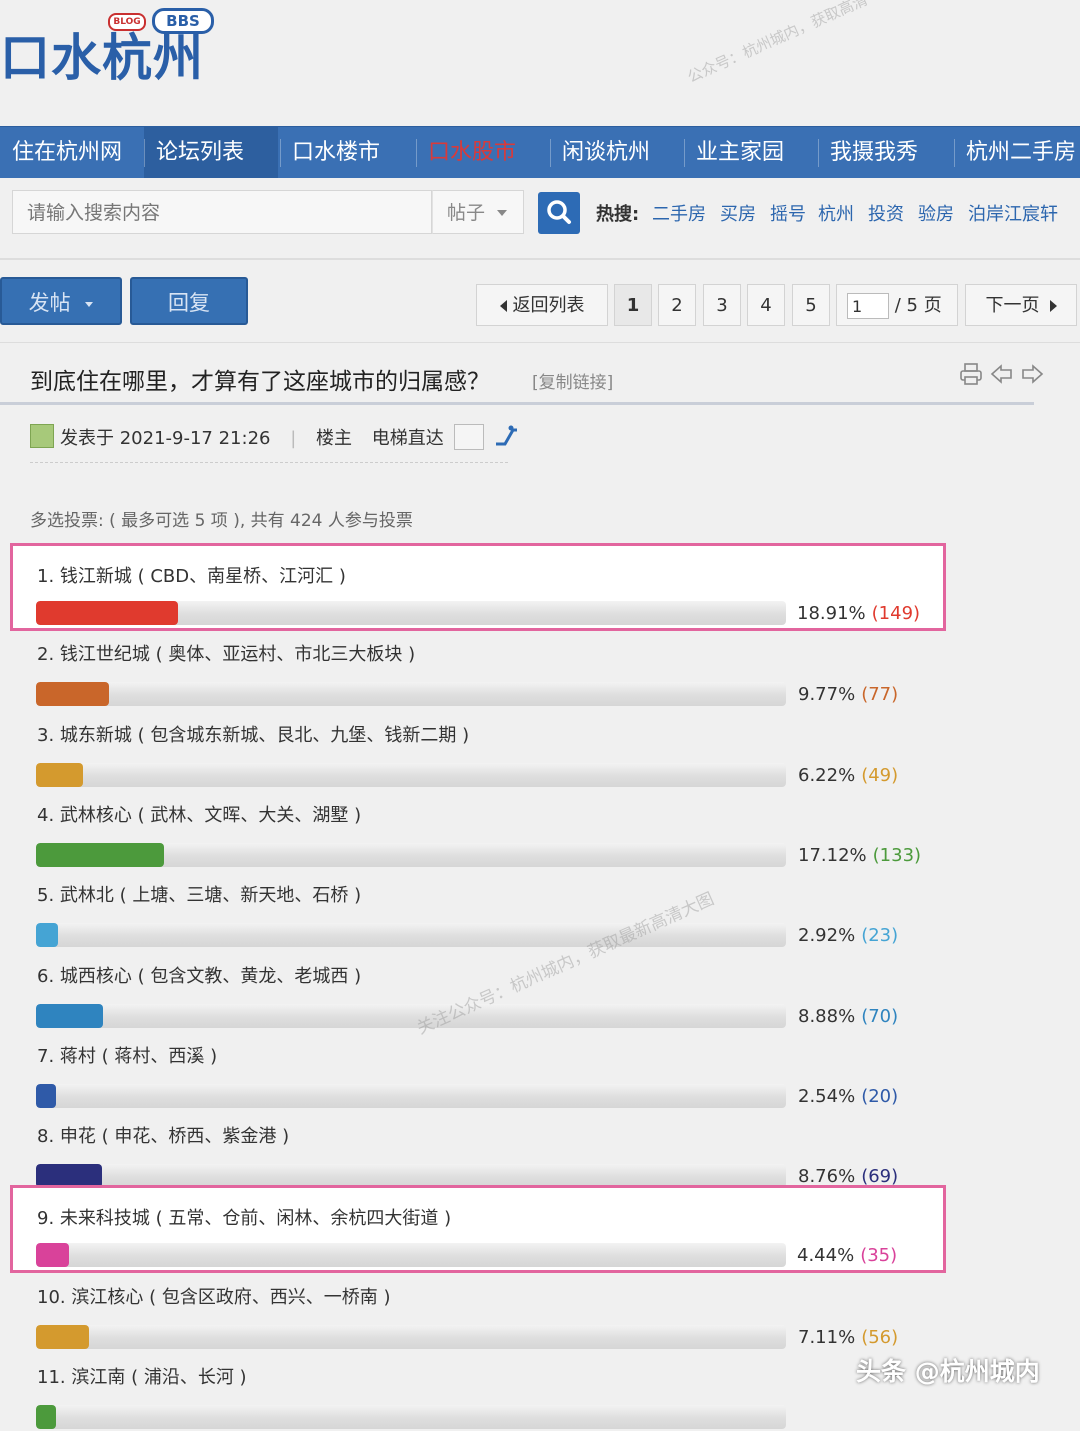 The width and height of the screenshot is (1080, 1431). I want to click on nav-item: 口水股市, so click(483, 153).